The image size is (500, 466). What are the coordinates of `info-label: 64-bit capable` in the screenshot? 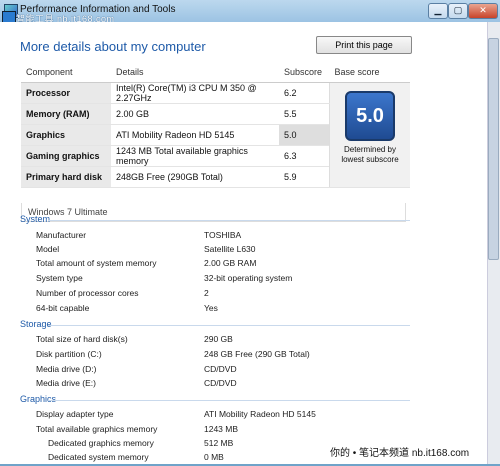 It's located at (63, 308).